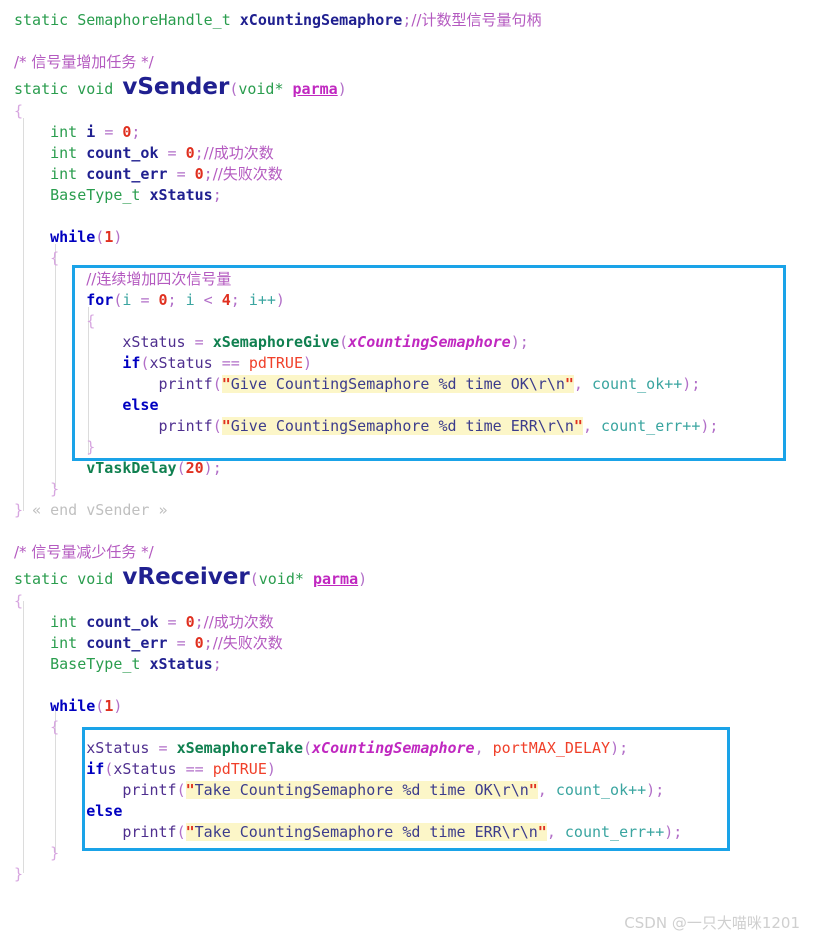 The image size is (818, 947). What do you see at coordinates (476, 20) in the screenshot?
I see `comment-handle: //计数型信号量句柄` at bounding box center [476, 20].